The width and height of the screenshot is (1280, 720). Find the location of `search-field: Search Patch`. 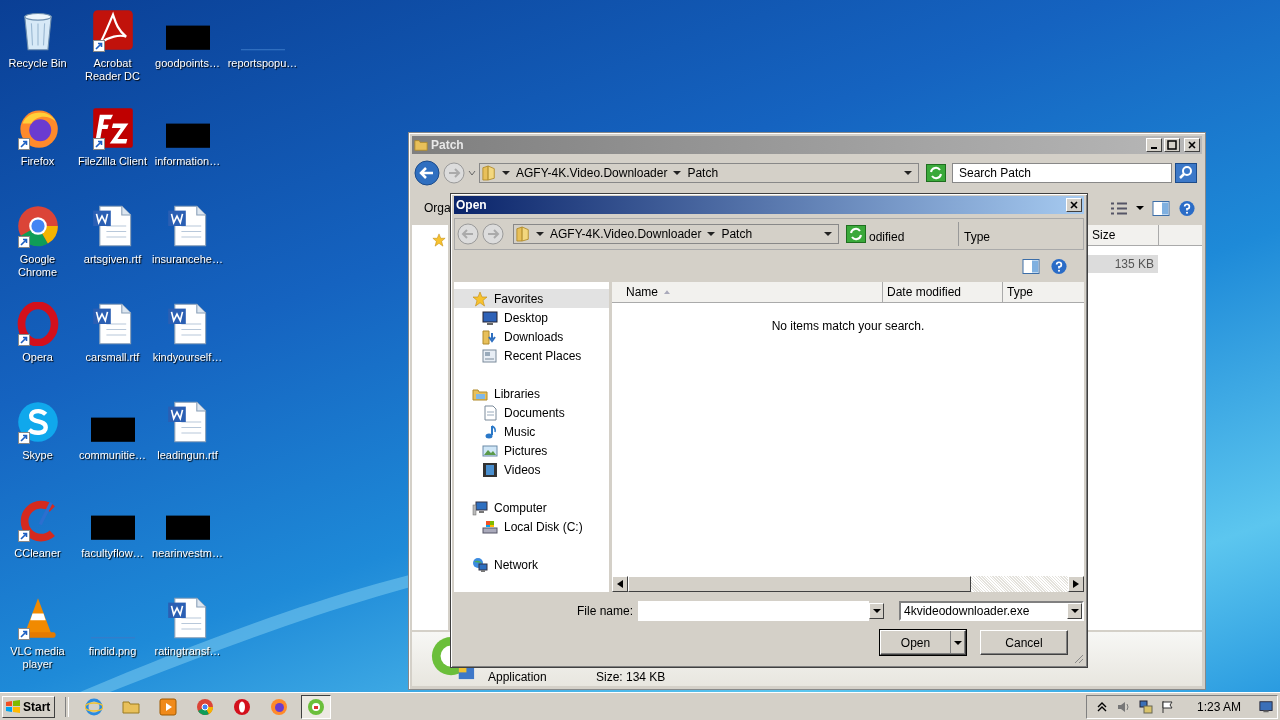

search-field: Search Patch is located at coordinates (1062, 173).